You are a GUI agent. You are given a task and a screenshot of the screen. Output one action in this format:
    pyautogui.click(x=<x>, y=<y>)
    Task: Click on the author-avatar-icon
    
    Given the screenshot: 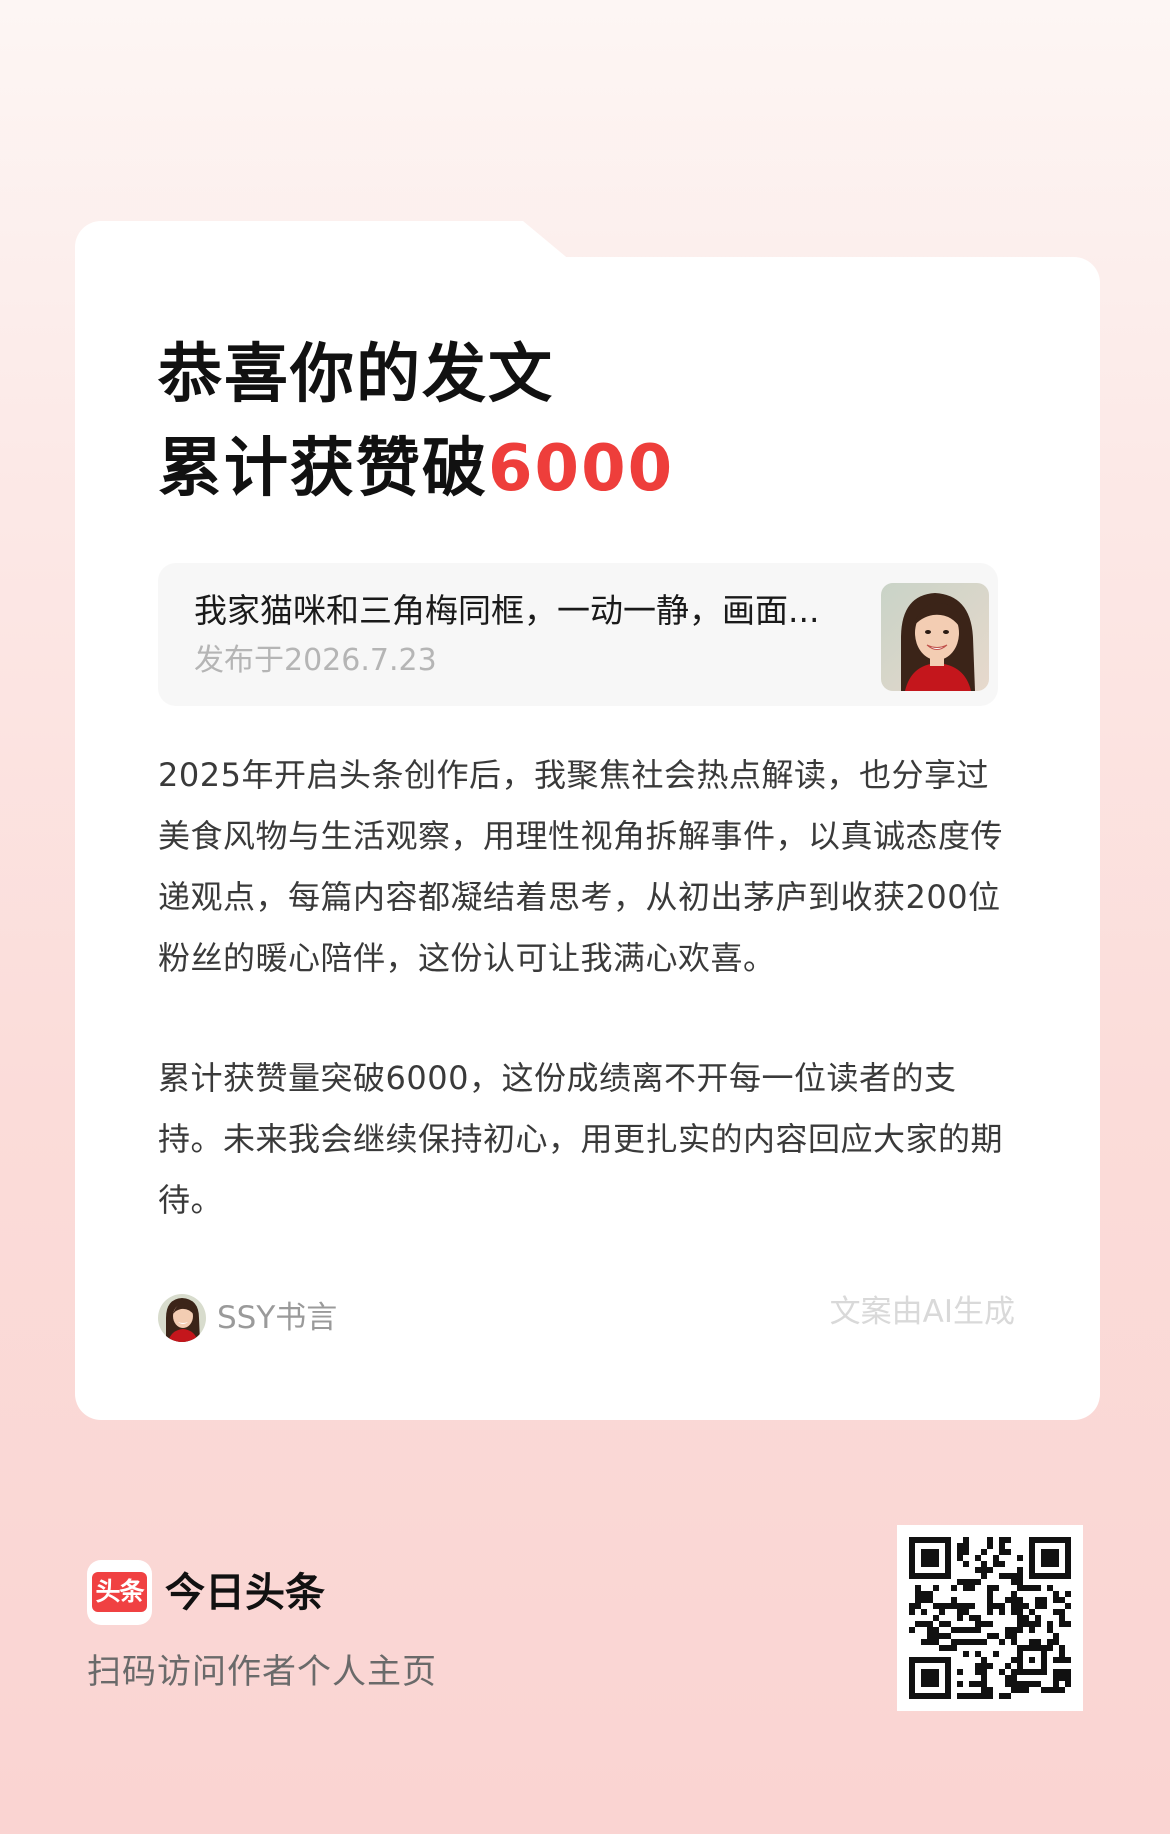 What is the action you would take?
    pyautogui.click(x=182, y=1318)
    